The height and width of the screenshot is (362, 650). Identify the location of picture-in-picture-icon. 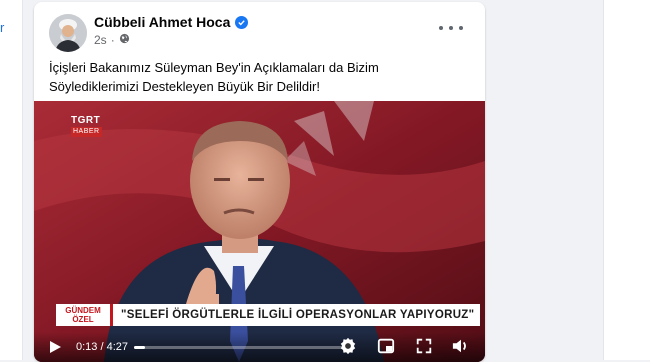
(386, 348).